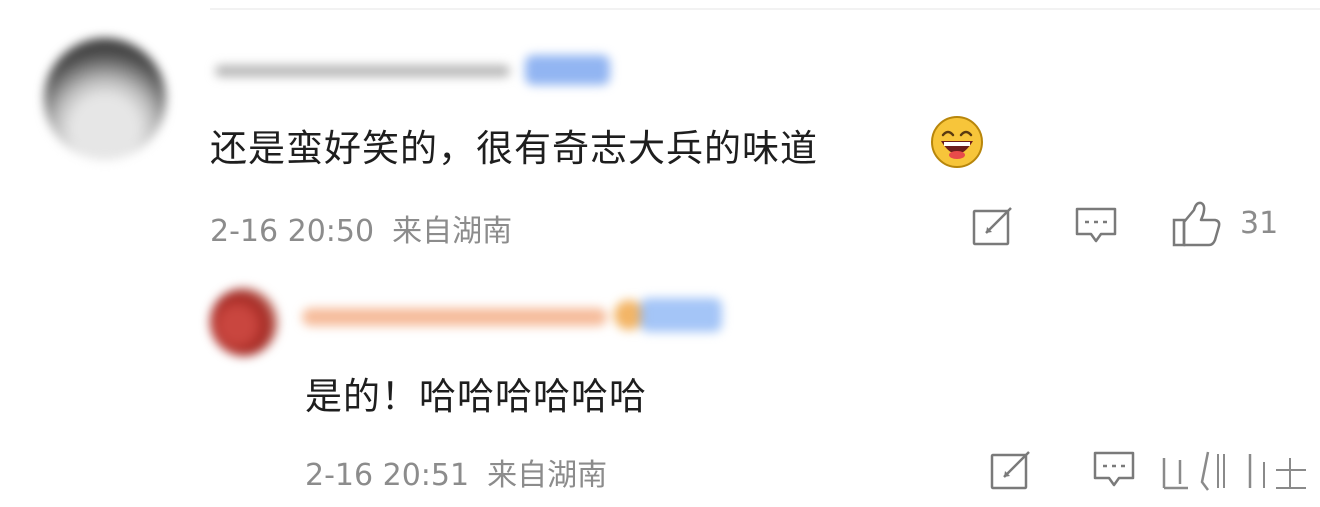 The image size is (1320, 507). Describe the element at coordinates (1259, 223) in the screenshot. I see `like-count: 31` at that location.